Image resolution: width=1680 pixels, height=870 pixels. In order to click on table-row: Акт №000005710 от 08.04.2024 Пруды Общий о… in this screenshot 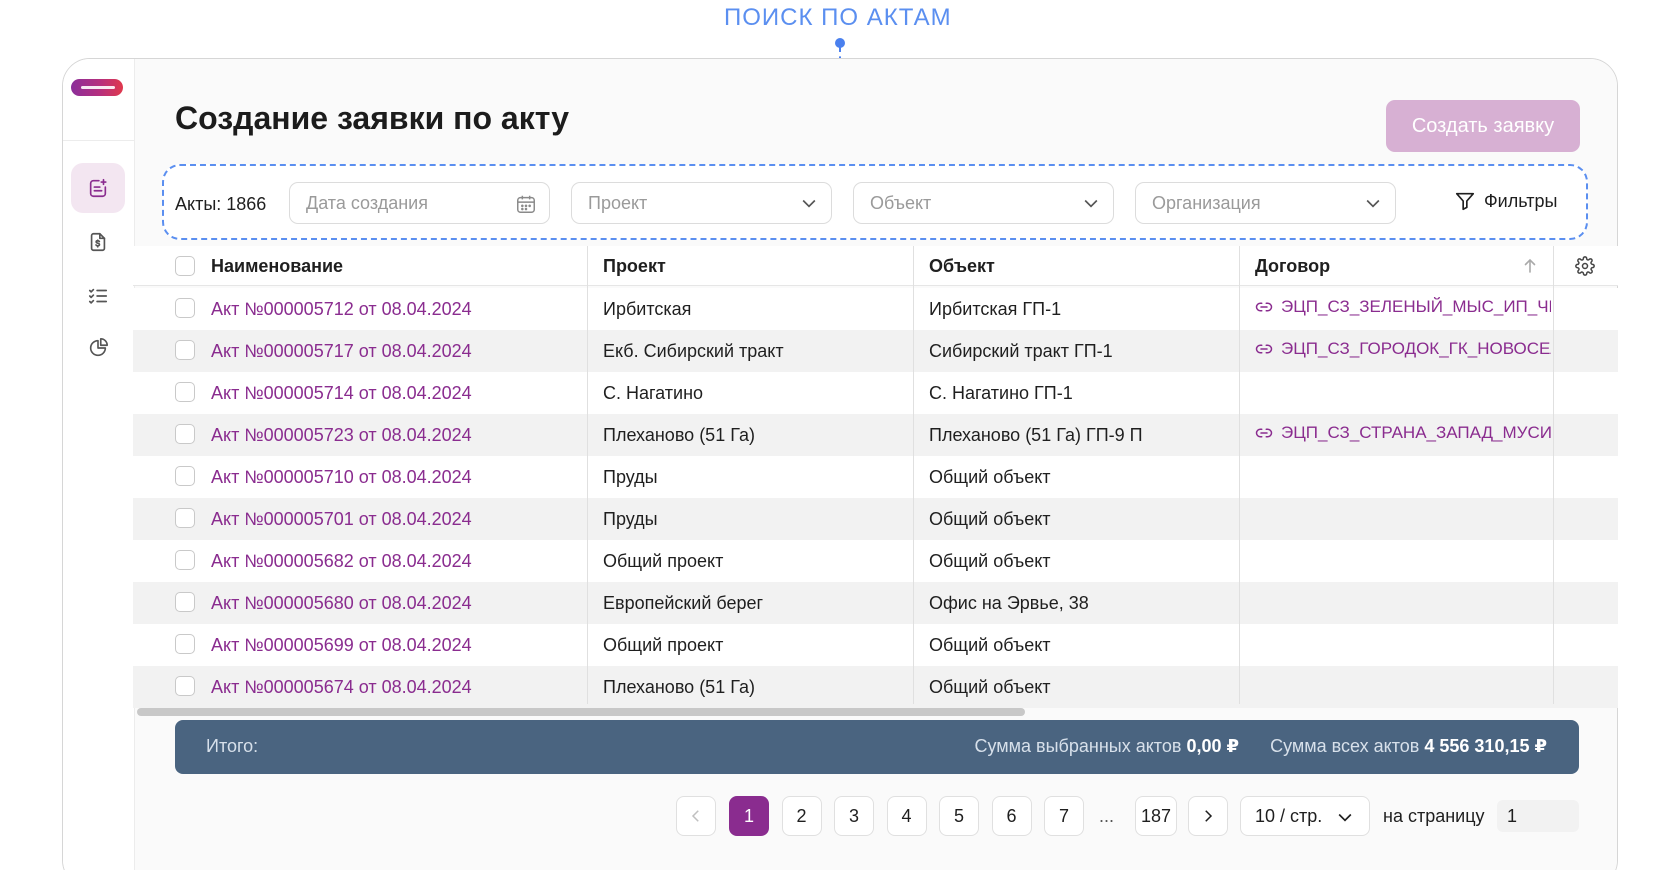, I will do `click(875, 477)`.